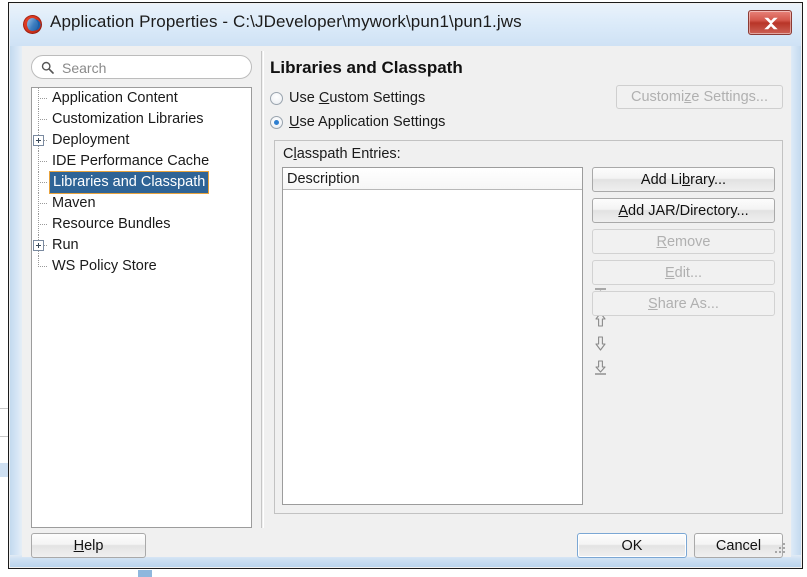 The image size is (807, 577). I want to click on move-to-bottom-button, so click(600, 367).